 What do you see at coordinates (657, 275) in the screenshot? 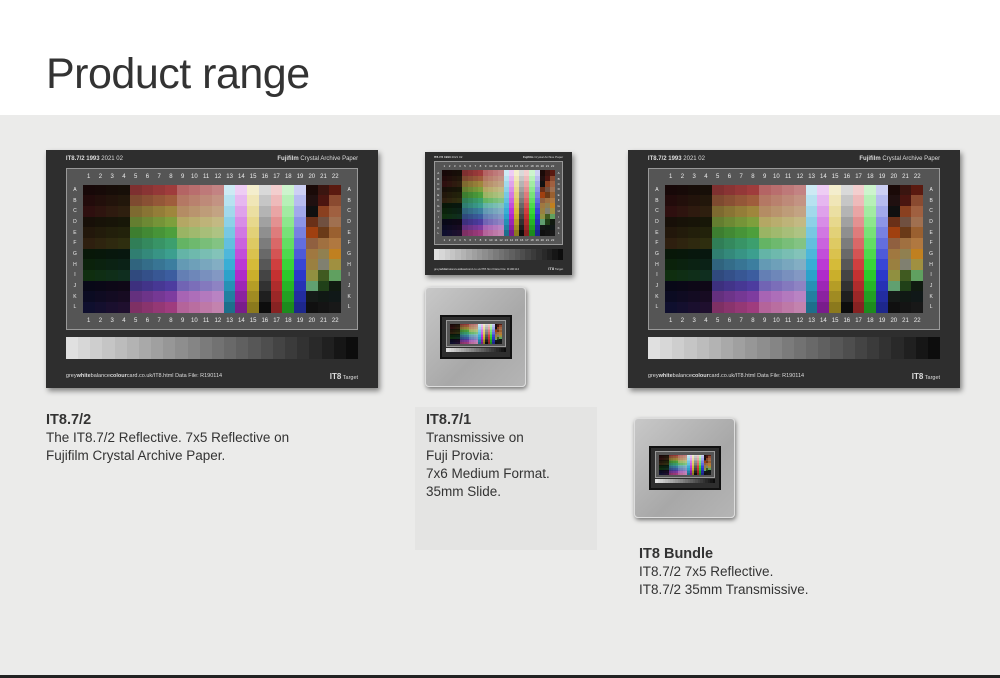
I see `row-label: I` at bounding box center [657, 275].